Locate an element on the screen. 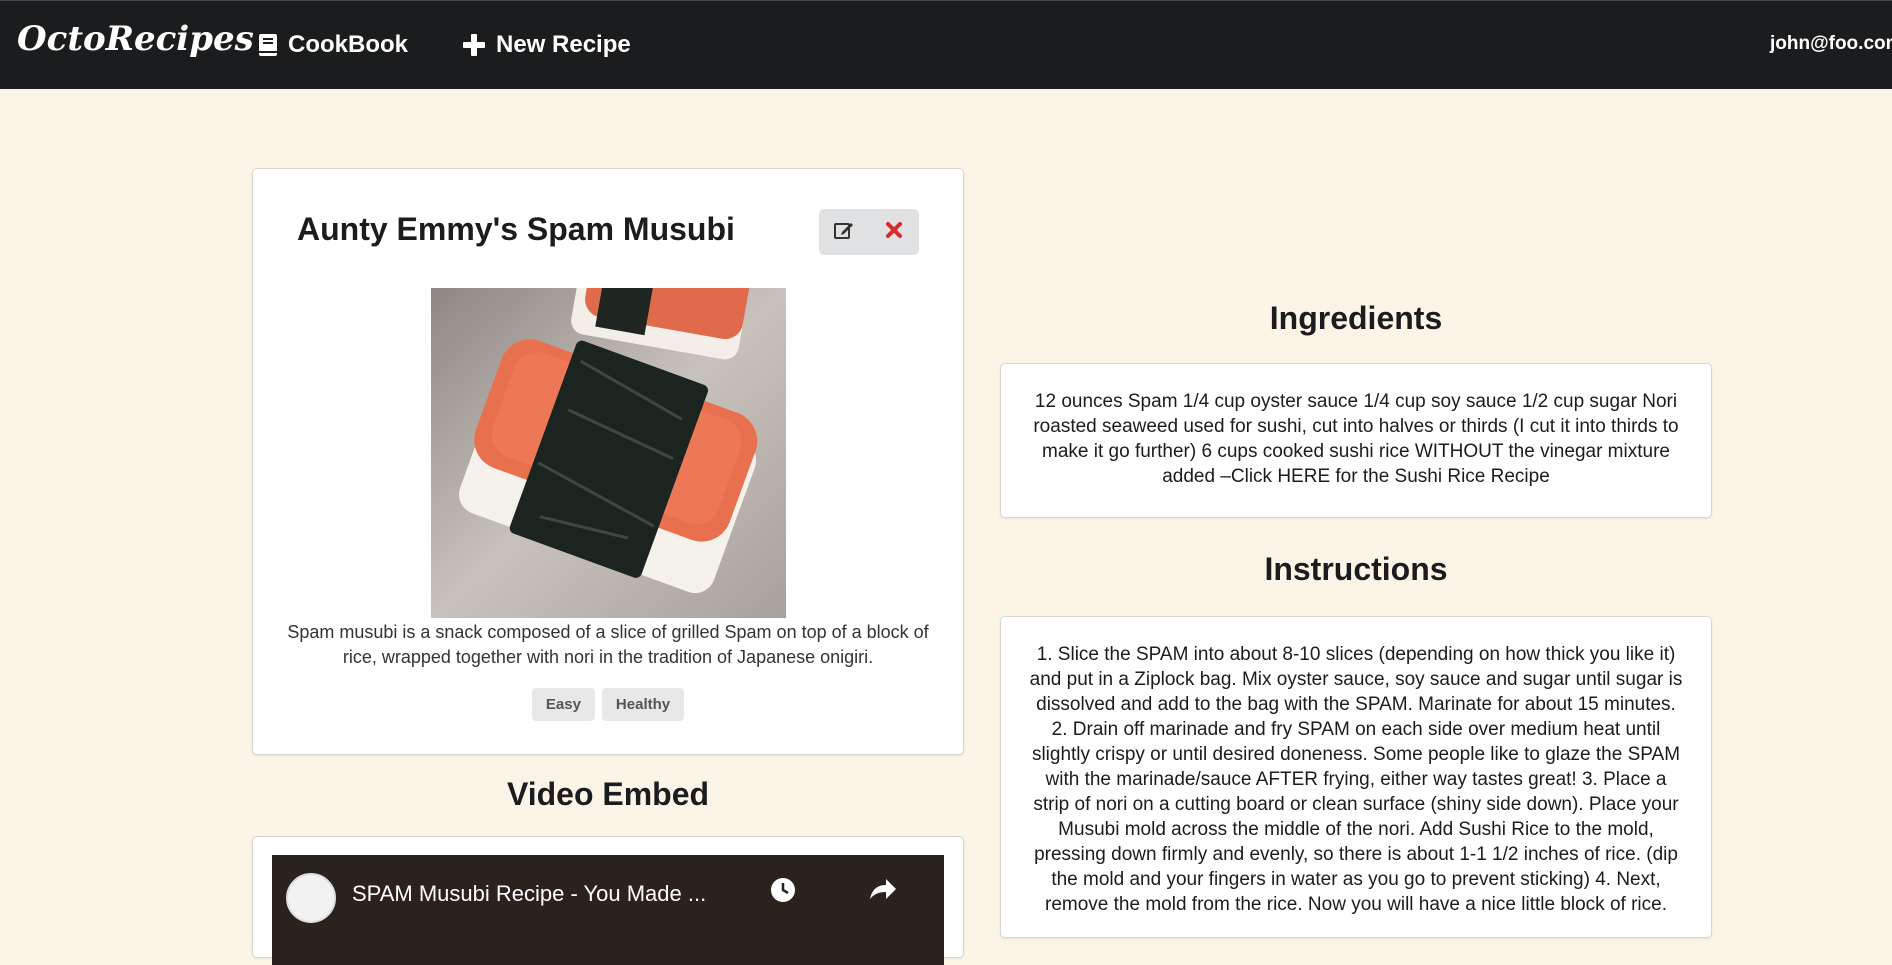 This screenshot has height=965, width=1892. recipe-actions is located at coordinates (869, 232).